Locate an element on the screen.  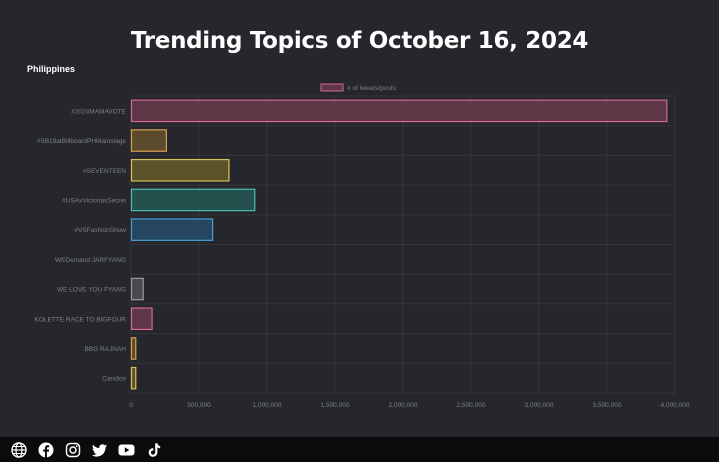
globe-icon is located at coordinates (18, 449).